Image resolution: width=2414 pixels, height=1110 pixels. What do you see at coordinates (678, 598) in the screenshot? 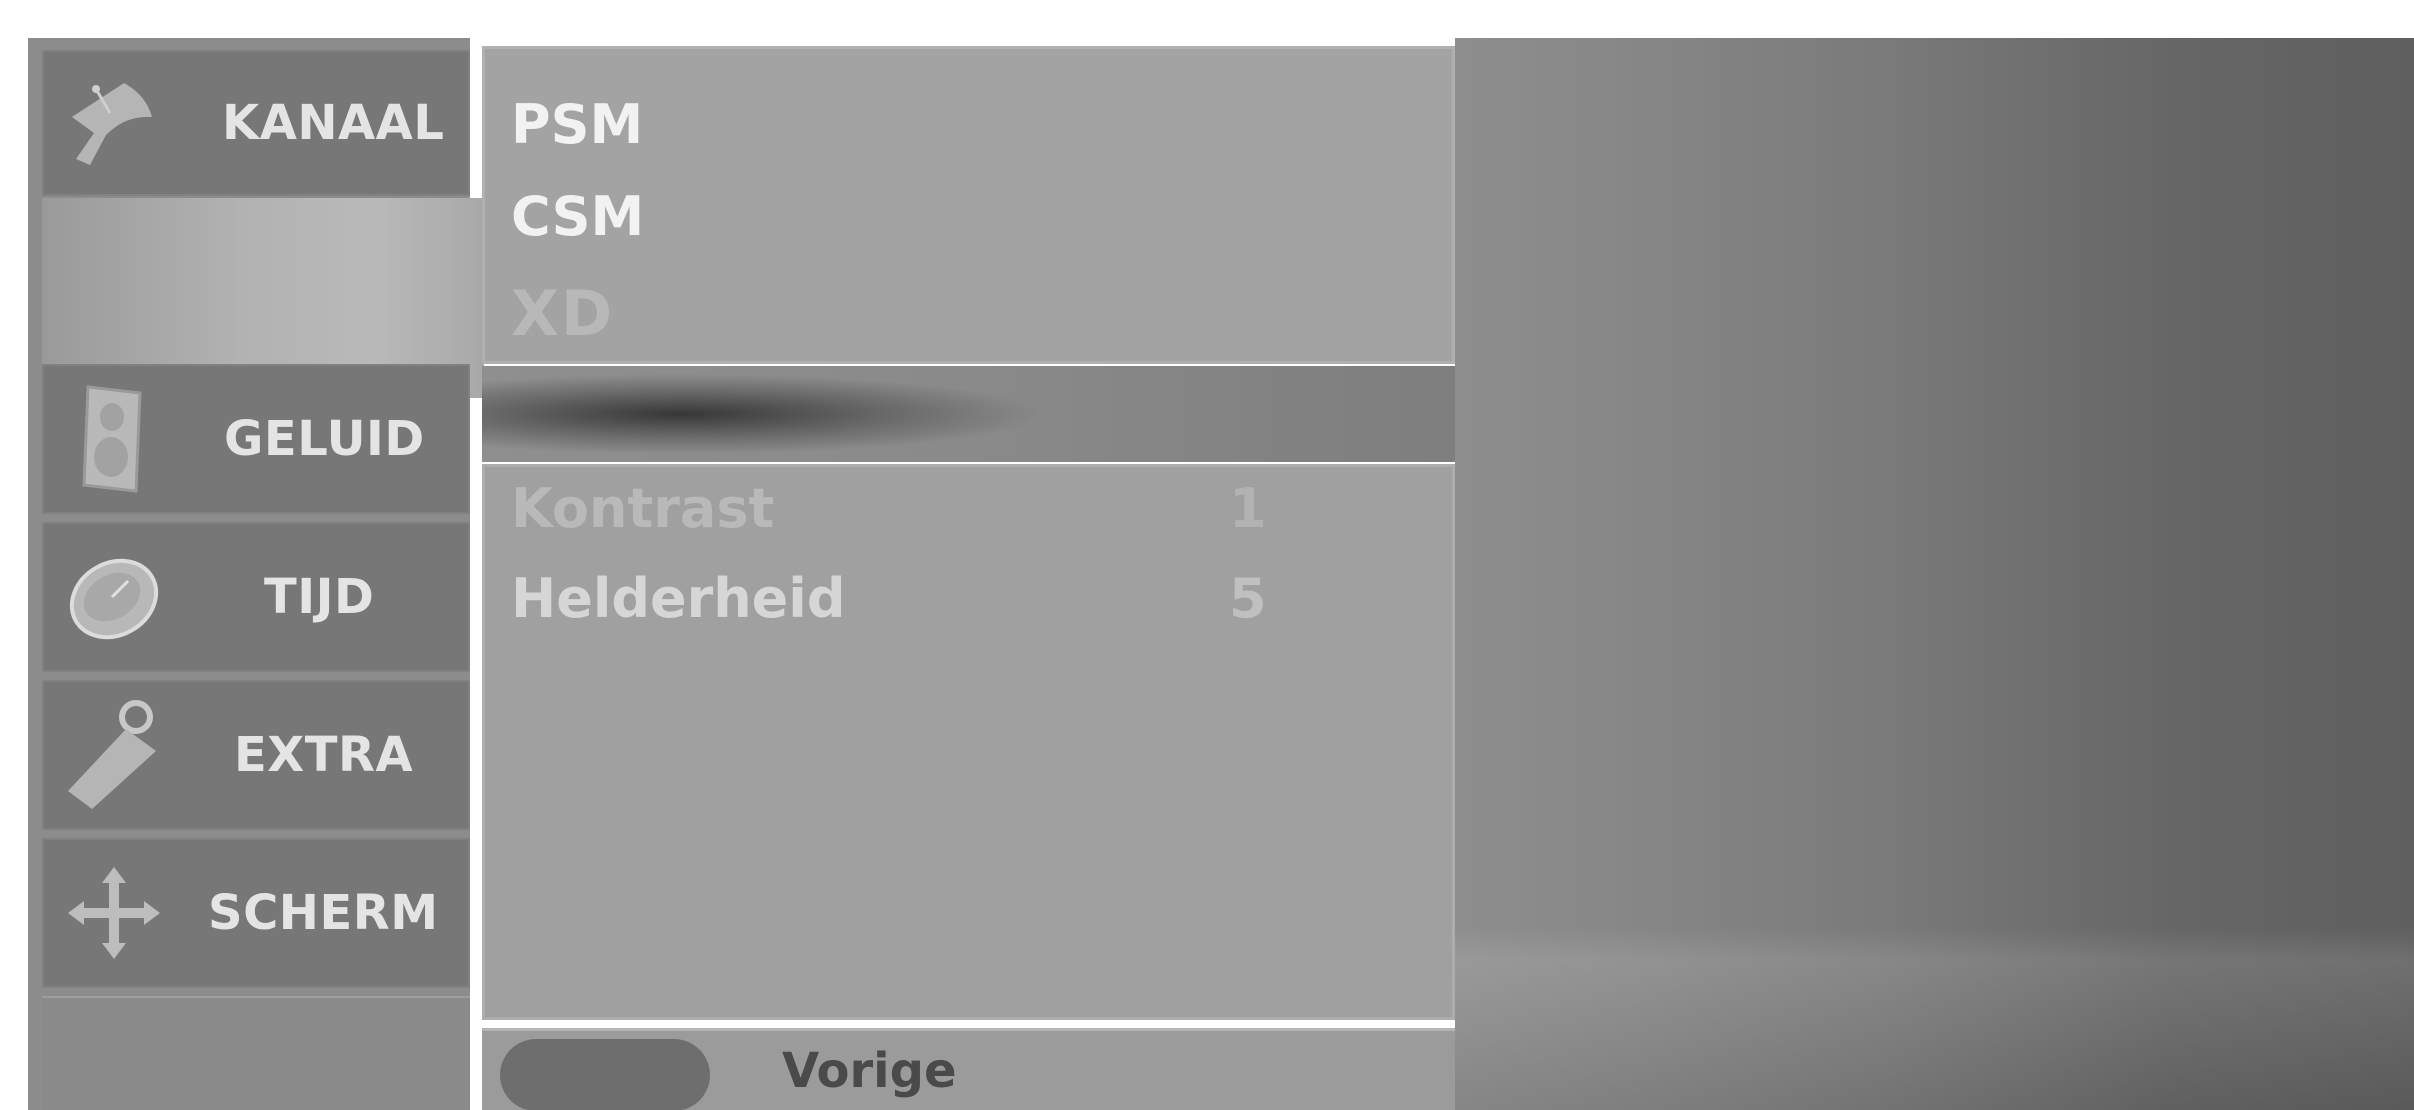
I see `setting-helderheid-label: Helderheid` at bounding box center [678, 598].